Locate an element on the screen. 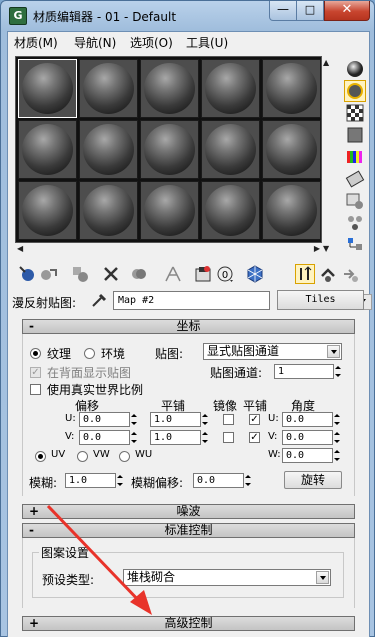 Image resolution: width=375 pixels, height=637 pixels. coordinates-rollout-header: - 坐标 is located at coordinates (188, 326).